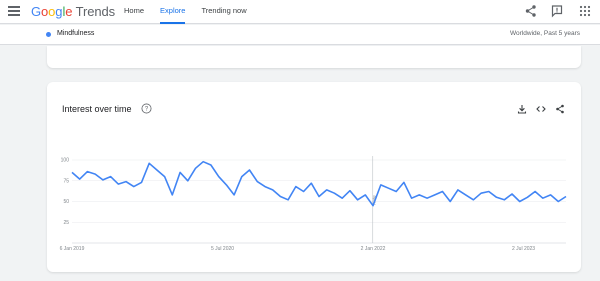 This screenshot has height=281, width=600. What do you see at coordinates (222, 249) in the screenshot?
I see `x-tick-label: 5 Jul 2020` at bounding box center [222, 249].